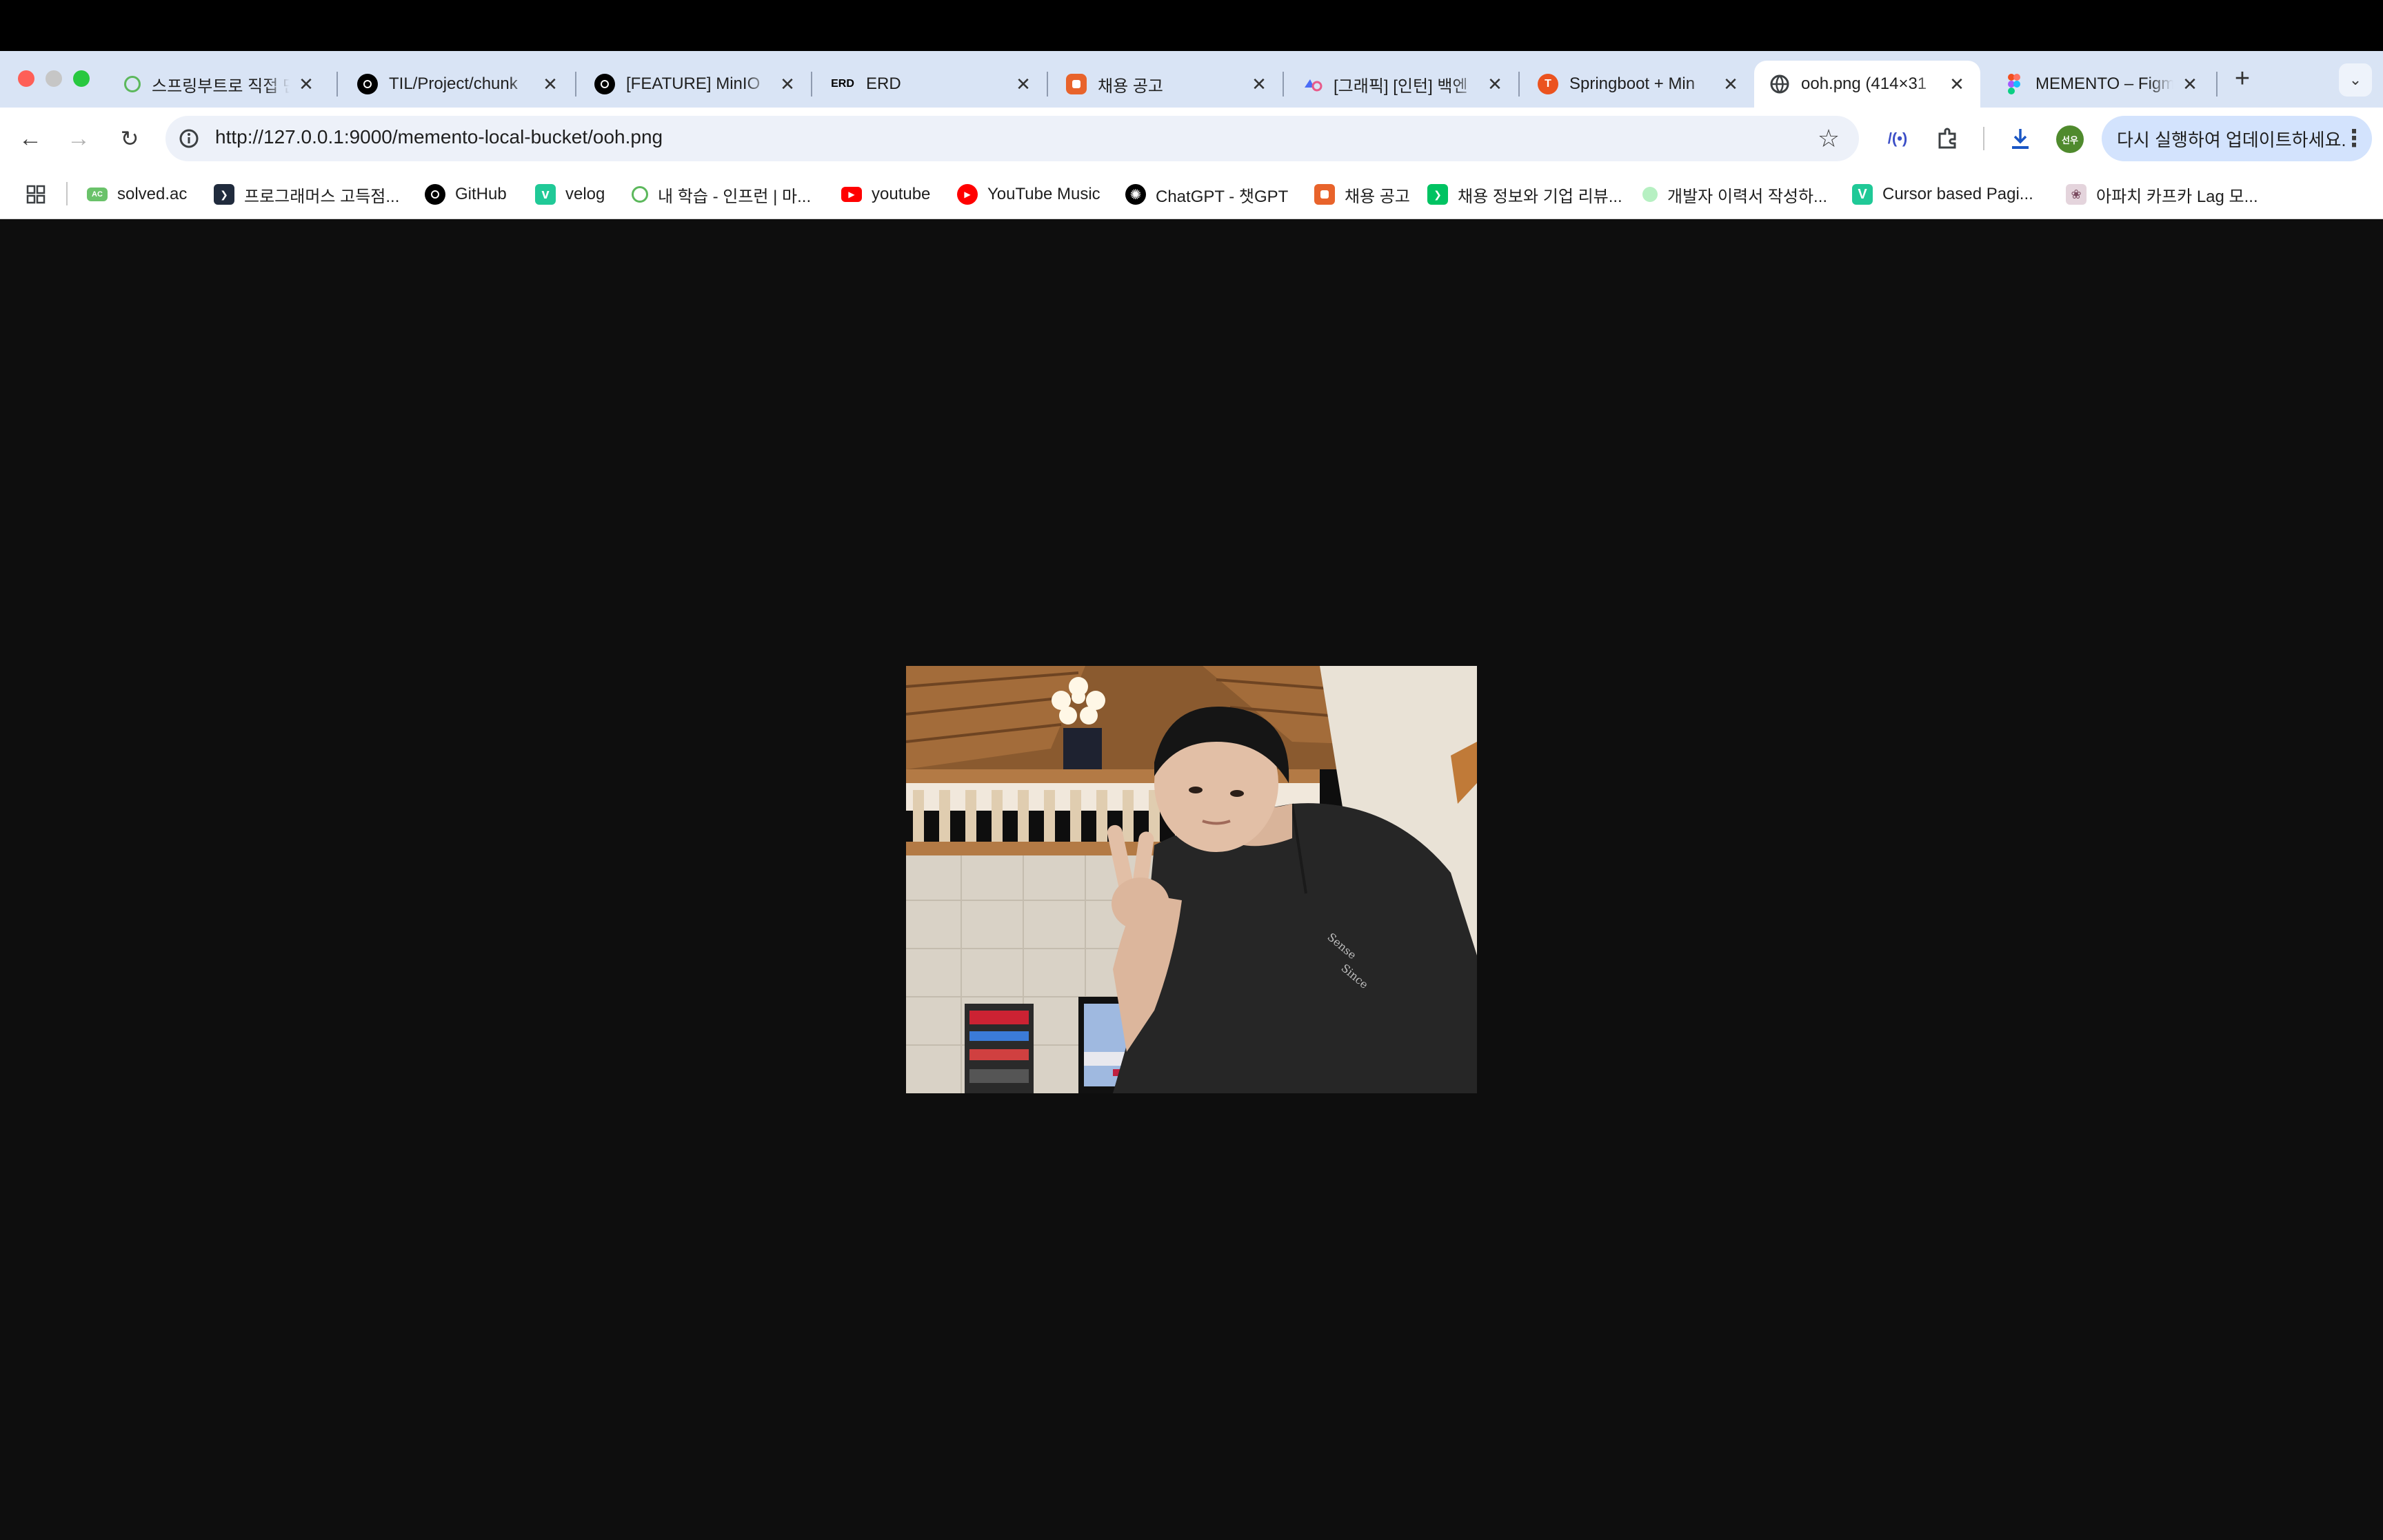  I want to click on bookmark-job-posting: 채용 공고, so click(1362, 195).